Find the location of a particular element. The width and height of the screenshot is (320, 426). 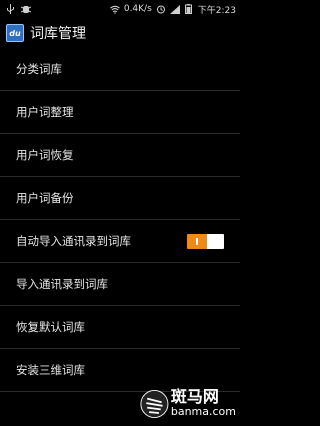

clock: 下午2:23 is located at coordinates (216, 10).